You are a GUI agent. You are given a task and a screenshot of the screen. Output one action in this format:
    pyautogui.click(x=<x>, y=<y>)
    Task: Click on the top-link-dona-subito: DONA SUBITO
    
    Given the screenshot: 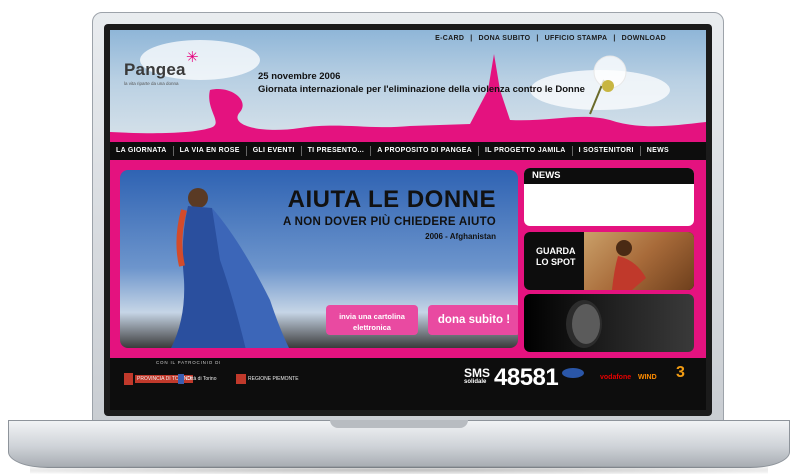 What is the action you would take?
    pyautogui.click(x=504, y=38)
    